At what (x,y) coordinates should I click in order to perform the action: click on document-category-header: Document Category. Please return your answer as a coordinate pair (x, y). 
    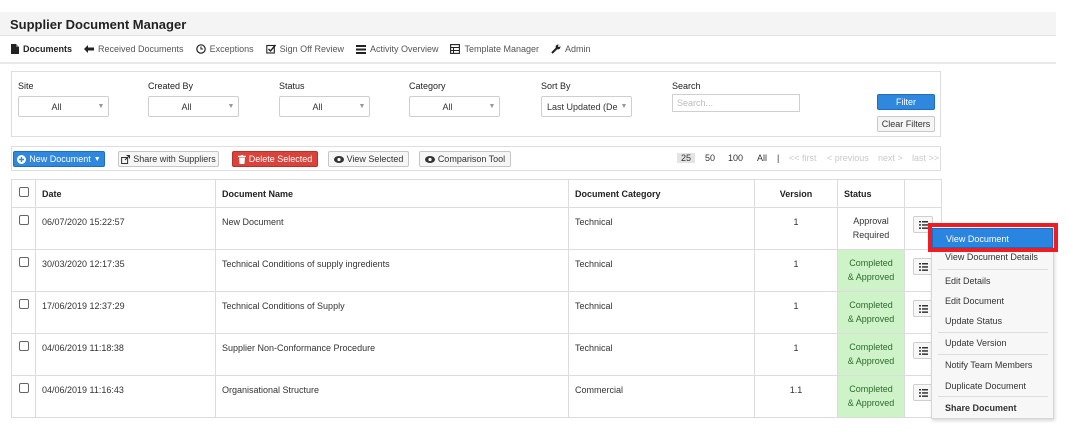
    Looking at the image, I should click on (661, 193).